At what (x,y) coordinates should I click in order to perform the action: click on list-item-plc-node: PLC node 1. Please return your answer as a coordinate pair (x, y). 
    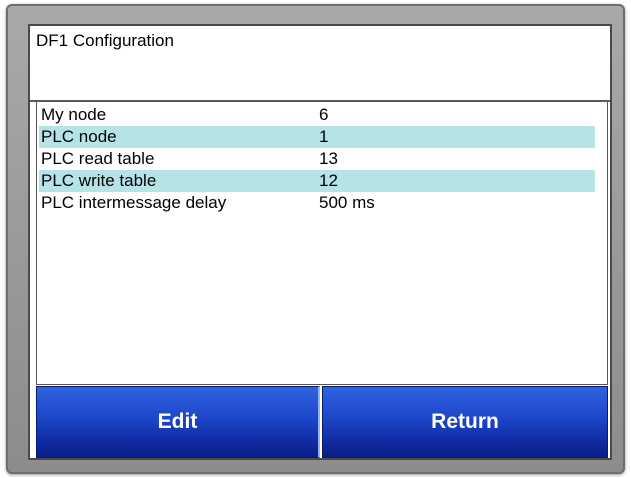
    Looking at the image, I should click on (317, 137).